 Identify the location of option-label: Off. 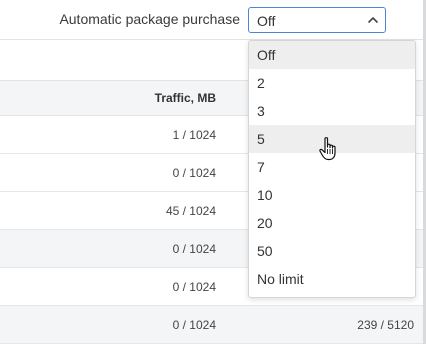
(266, 55).